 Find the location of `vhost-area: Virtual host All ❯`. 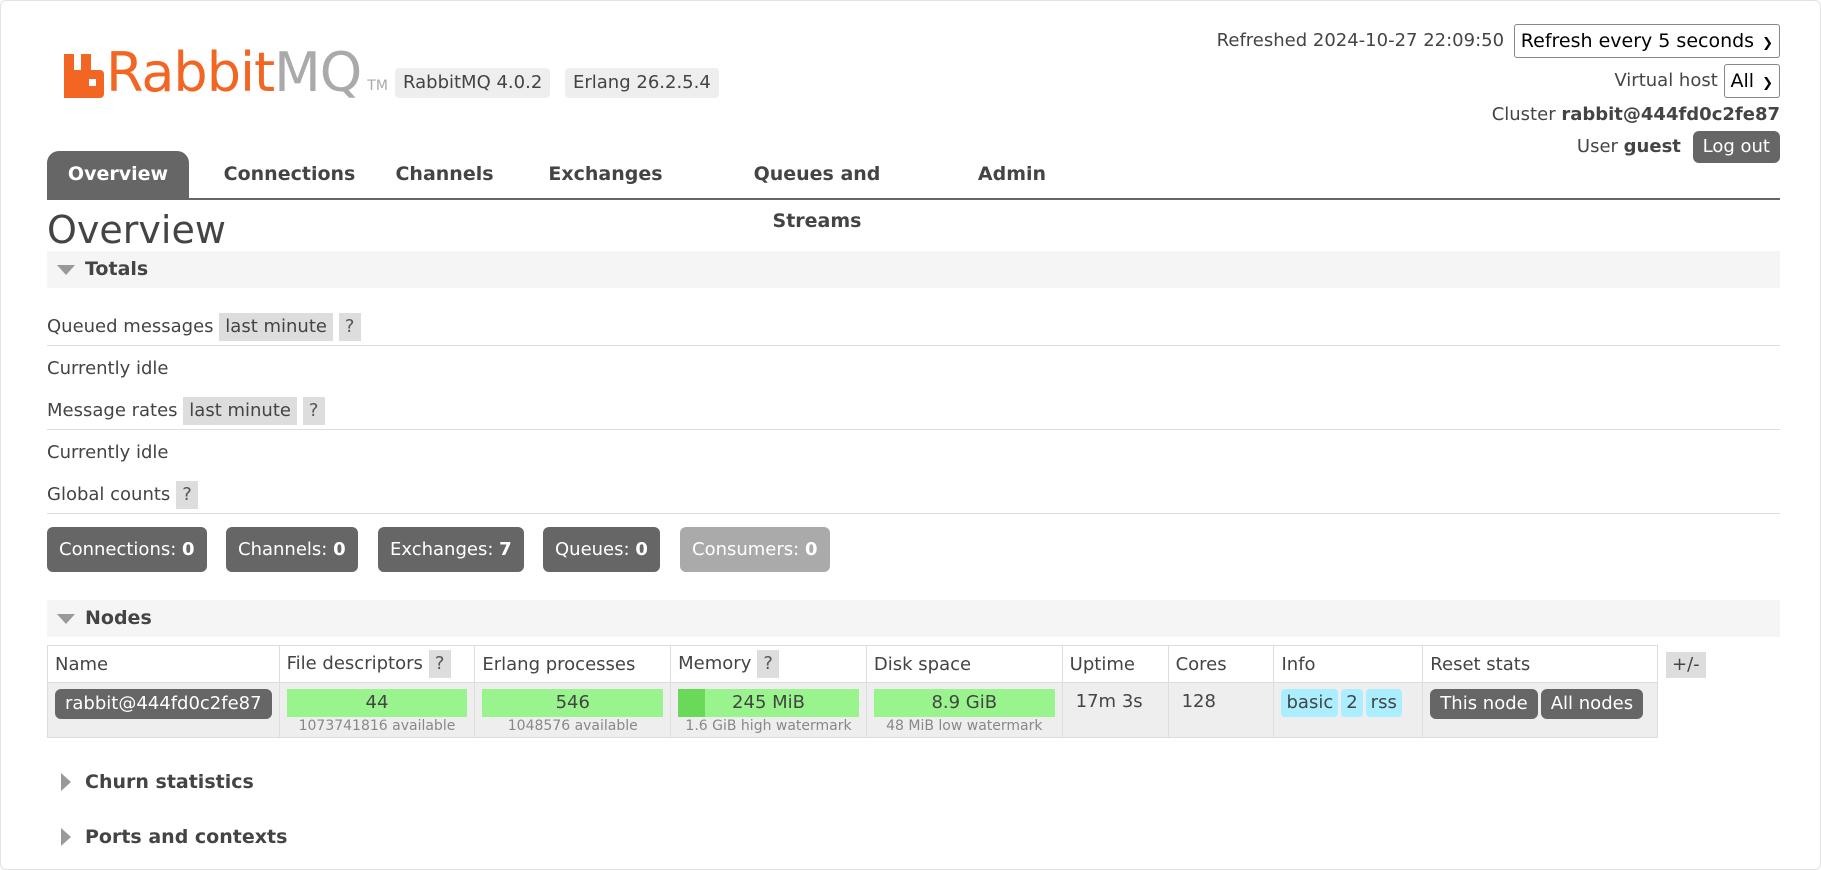

vhost-area: Virtual host All ❯ is located at coordinates (1697, 81).